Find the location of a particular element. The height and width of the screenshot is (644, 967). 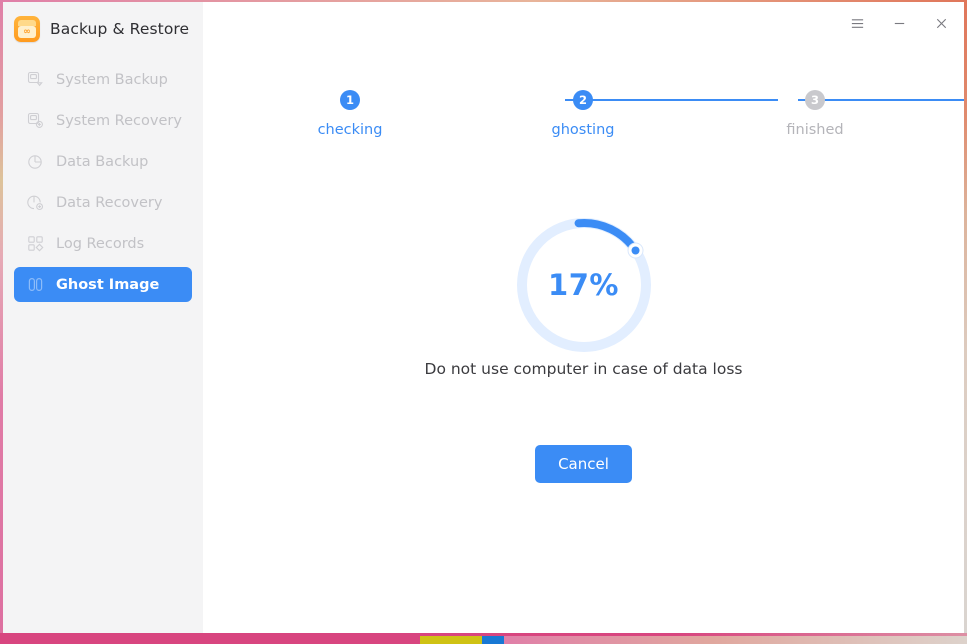

stepper-step-3-label: finished is located at coordinates (815, 130).